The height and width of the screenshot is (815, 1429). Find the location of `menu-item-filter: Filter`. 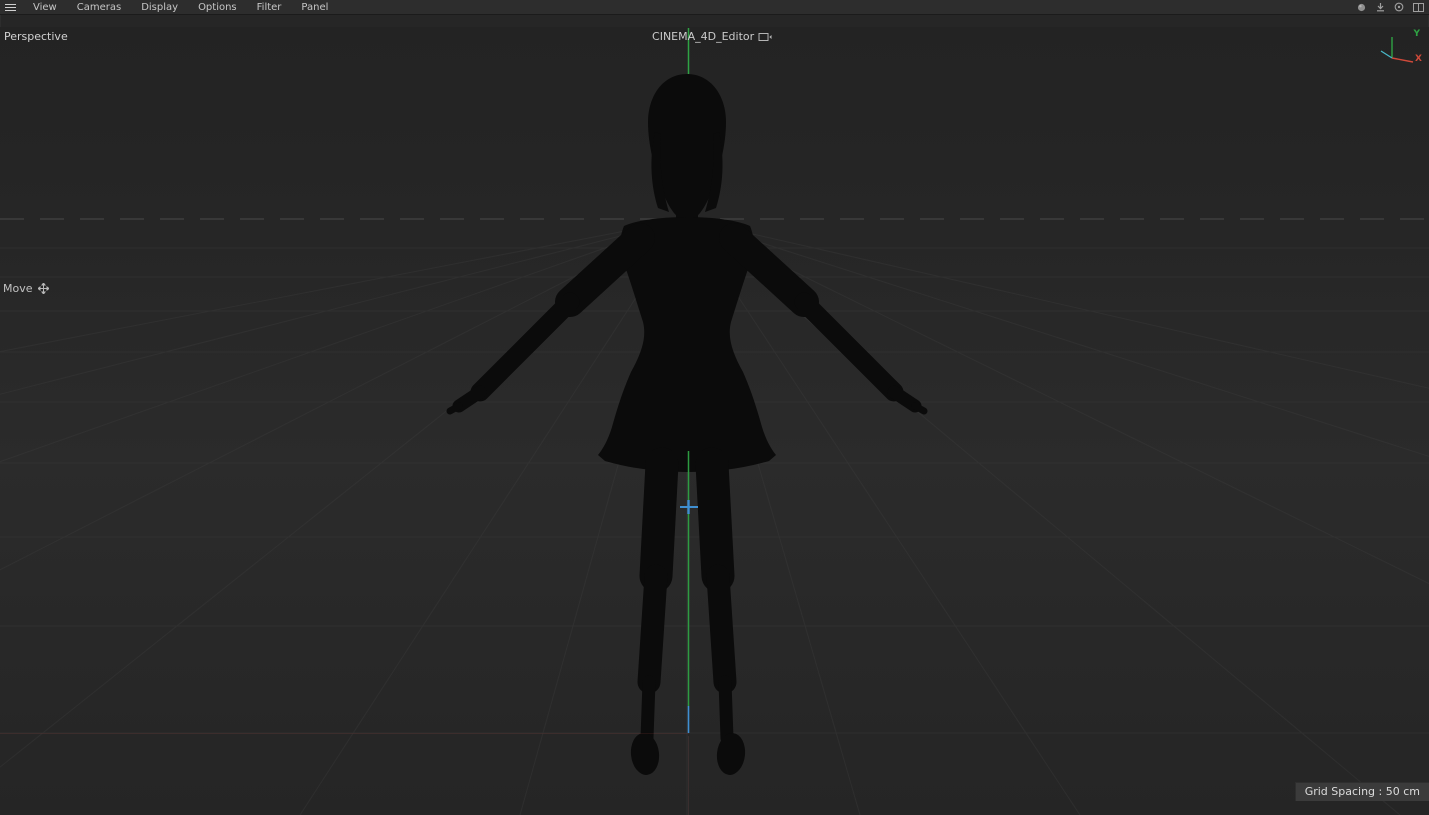

menu-item-filter: Filter is located at coordinates (269, 7).